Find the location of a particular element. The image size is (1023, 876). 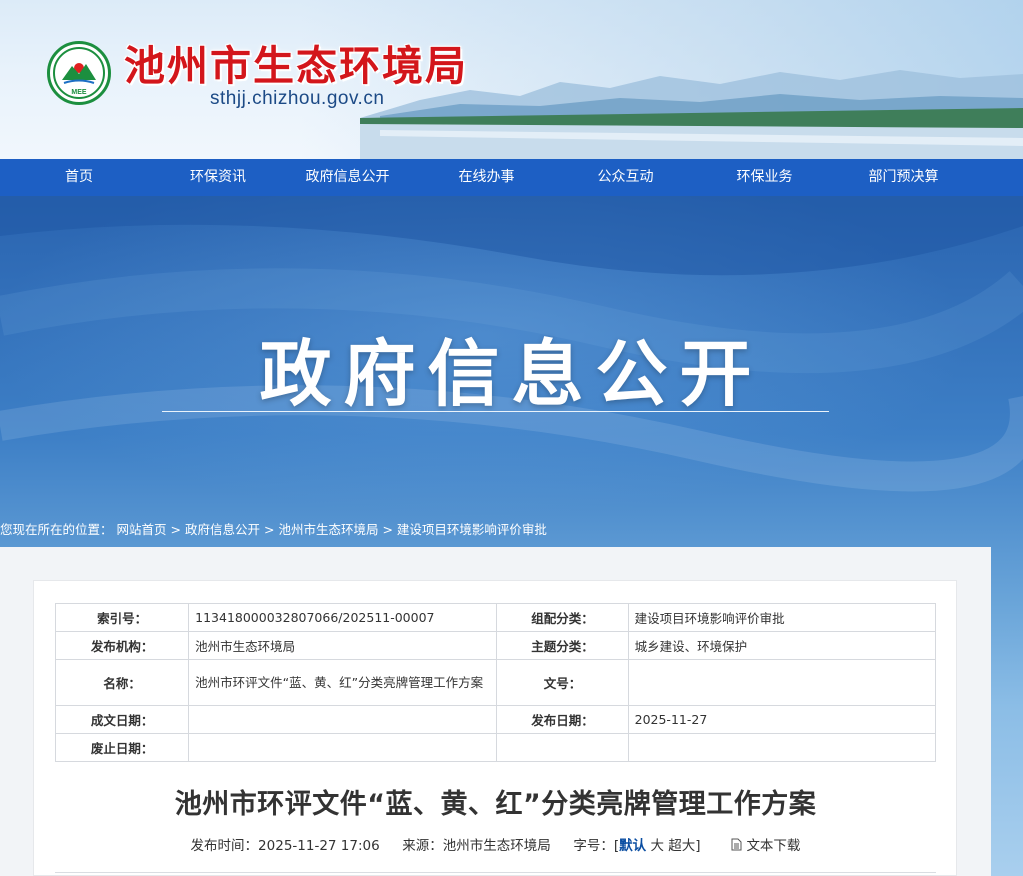

font-size-close: ] is located at coordinates (698, 846).